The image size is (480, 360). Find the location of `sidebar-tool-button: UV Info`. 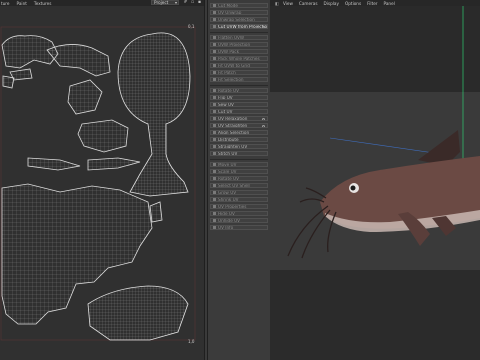

sidebar-tool-button: UV Info is located at coordinates (239, 227).